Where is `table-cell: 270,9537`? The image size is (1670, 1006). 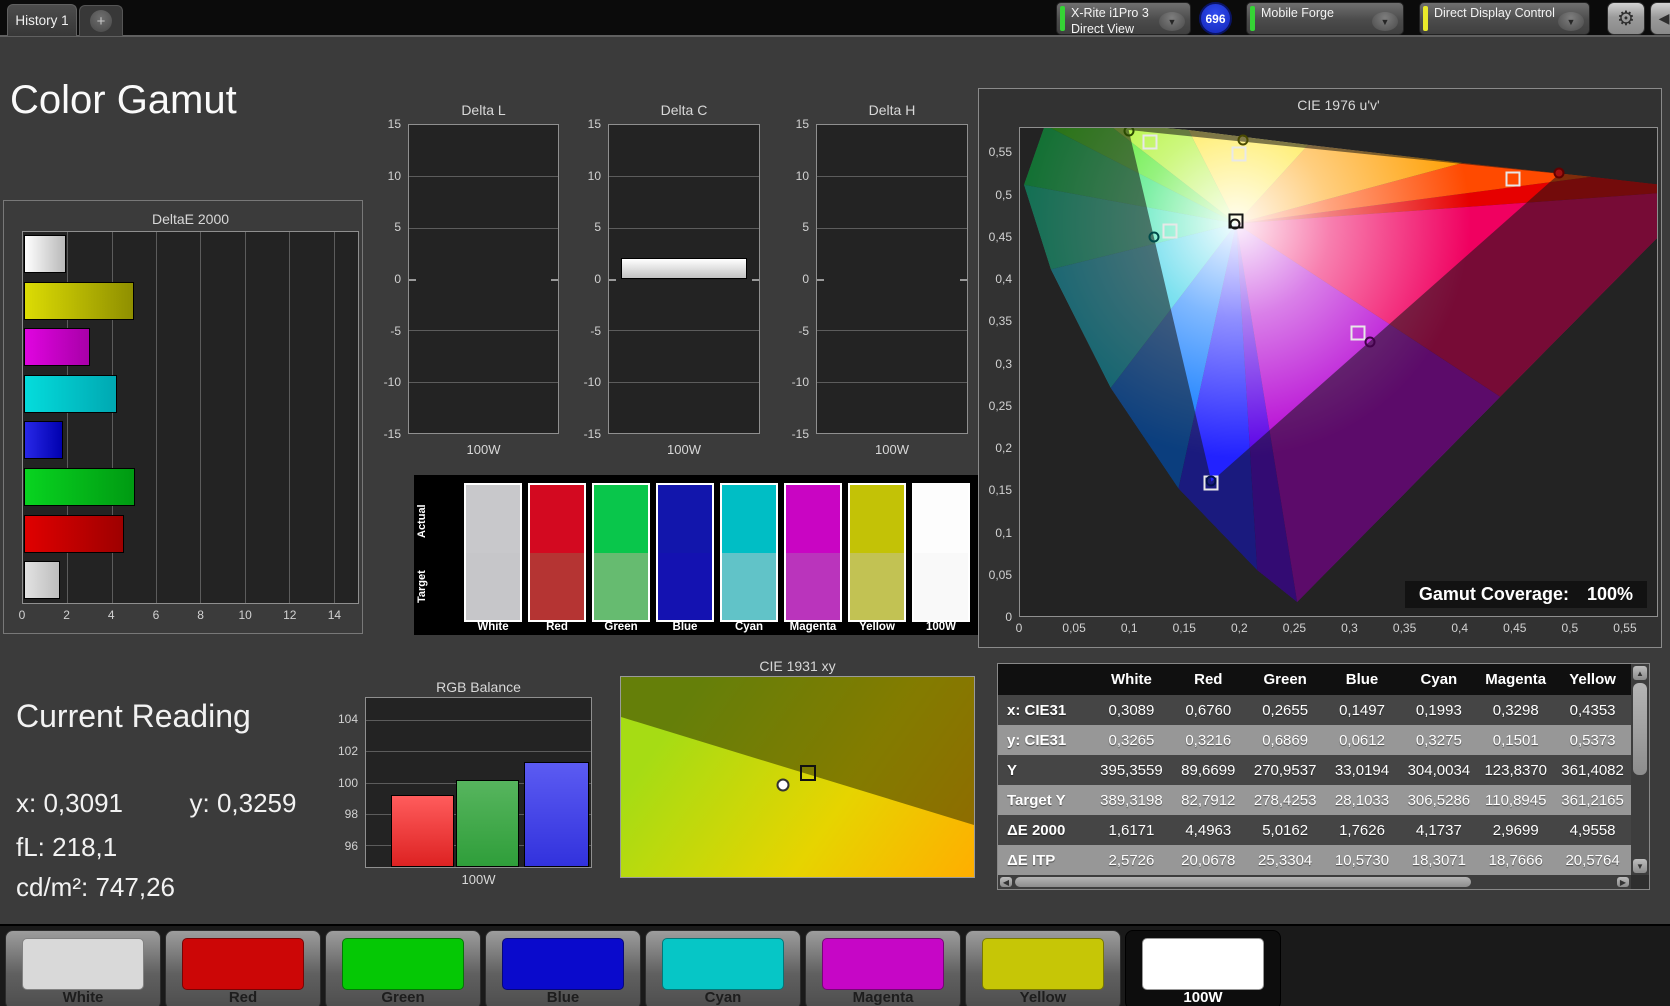 table-cell: 270,9537 is located at coordinates (1285, 770).